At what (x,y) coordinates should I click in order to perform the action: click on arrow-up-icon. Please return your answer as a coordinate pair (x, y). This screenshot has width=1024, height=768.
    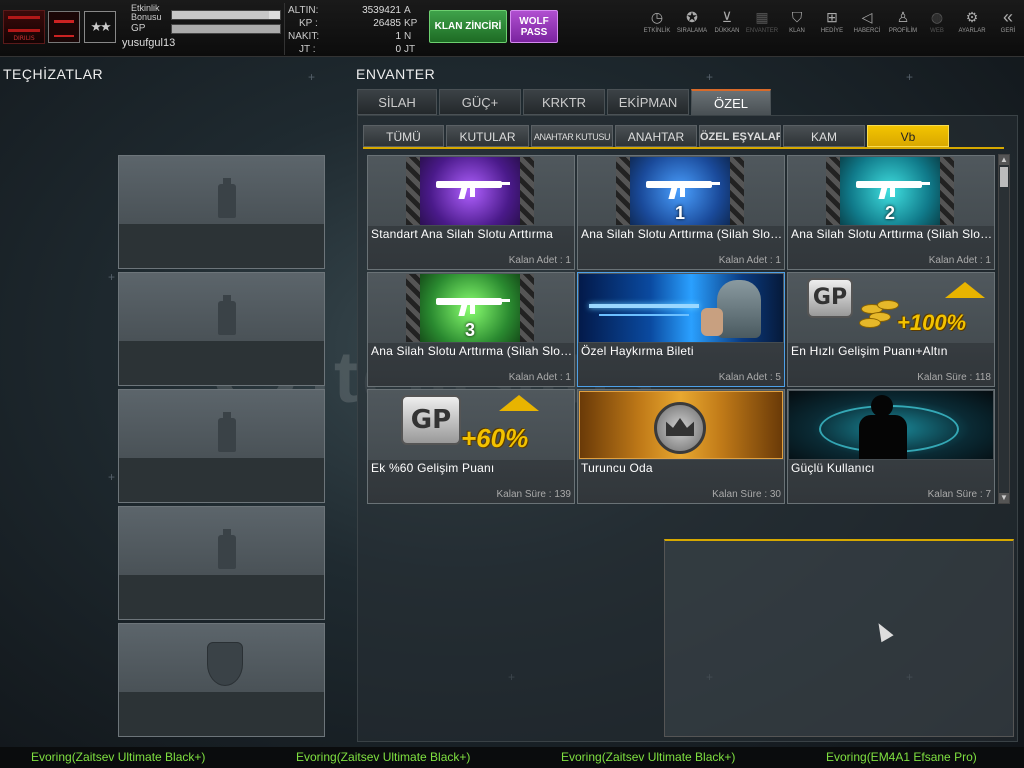
    Looking at the image, I should click on (519, 403).